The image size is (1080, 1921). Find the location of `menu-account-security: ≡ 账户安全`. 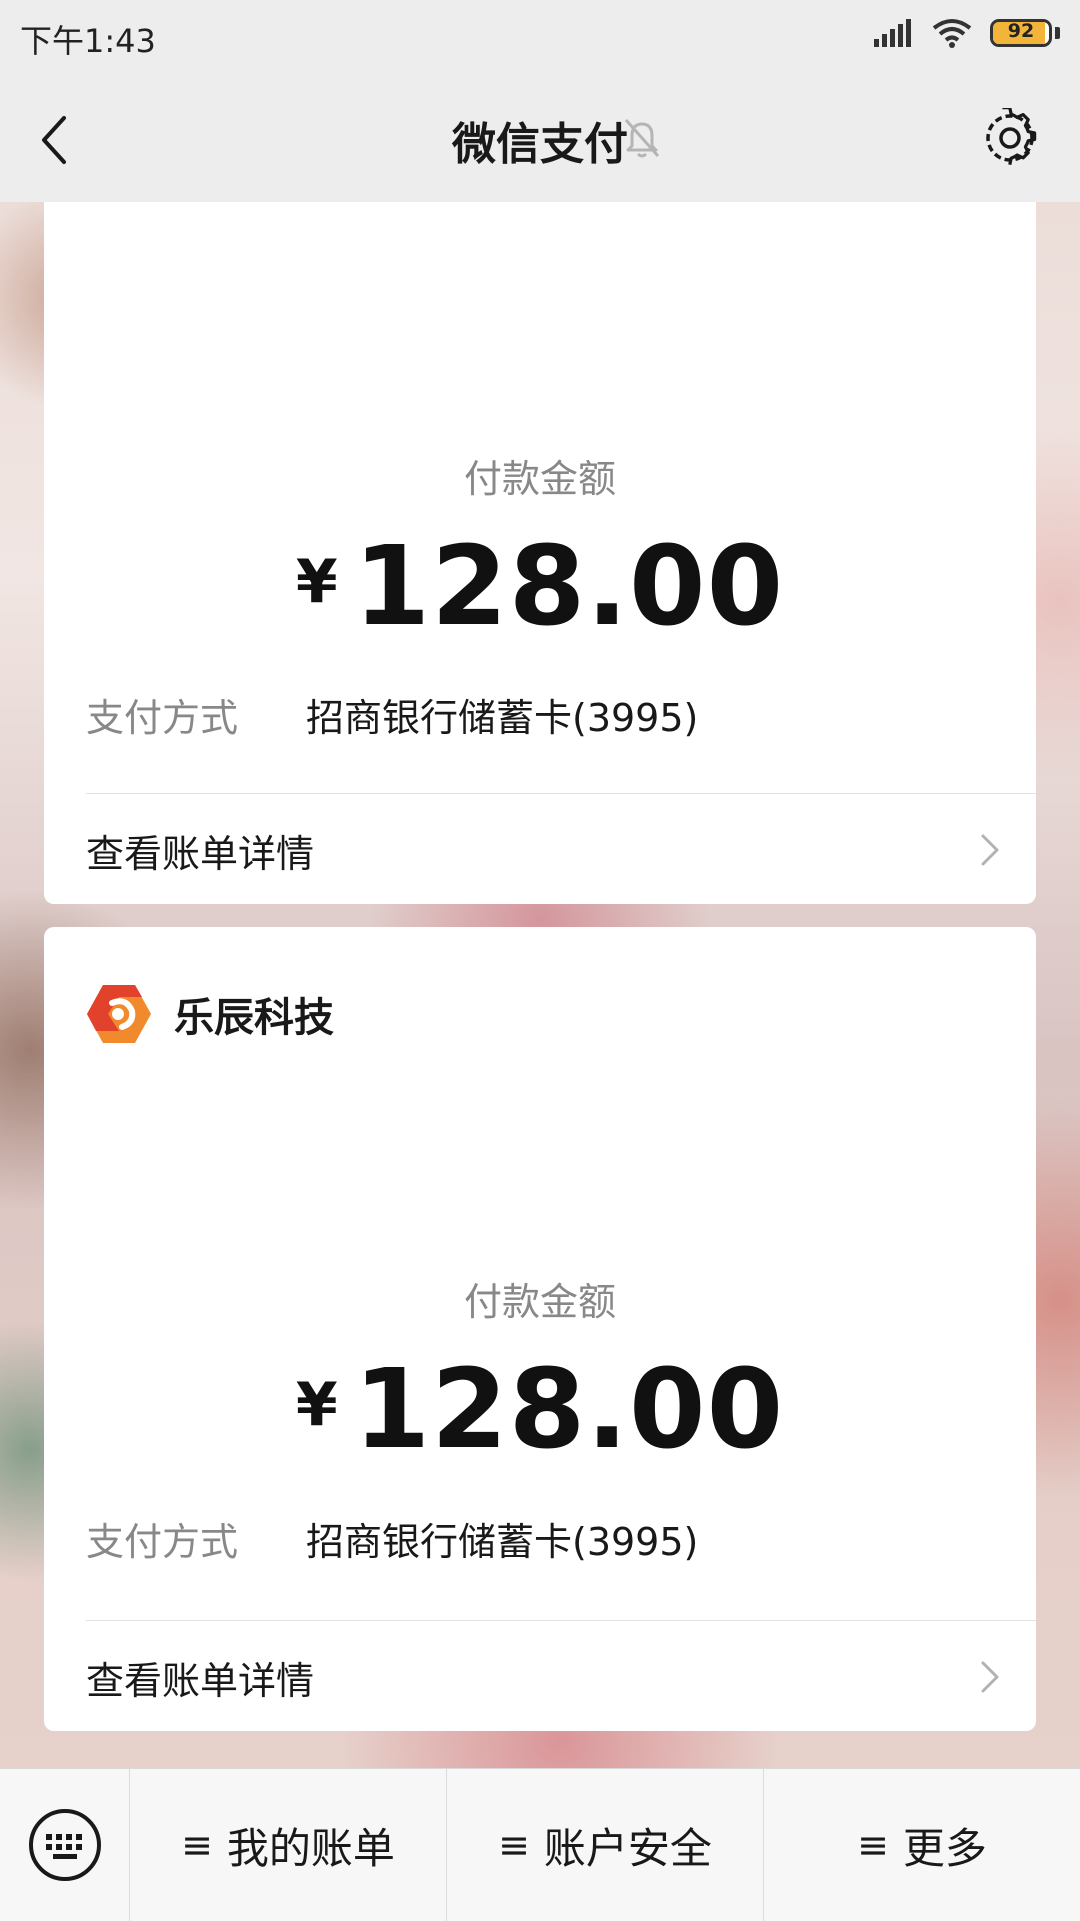

menu-account-security: ≡ 账户安全 is located at coordinates (604, 1845).